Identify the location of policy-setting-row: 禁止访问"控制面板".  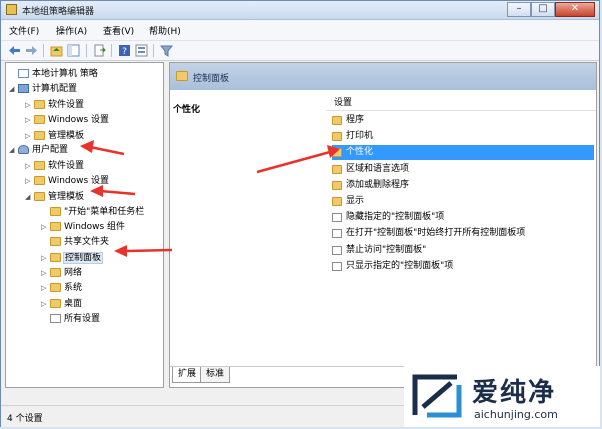
(463, 250).